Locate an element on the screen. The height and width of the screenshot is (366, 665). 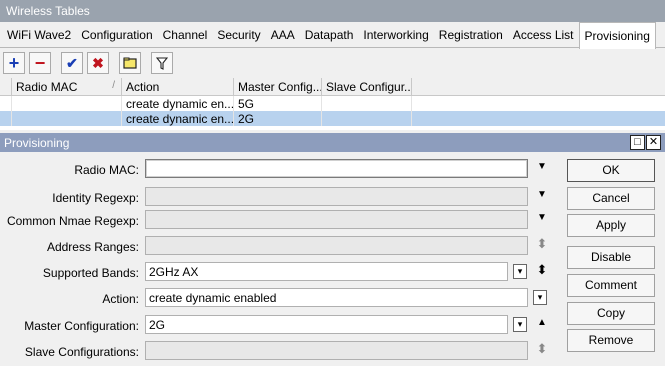
identity-regexp-row: Identity Regexp: ▼ is located at coordinates (277, 198).